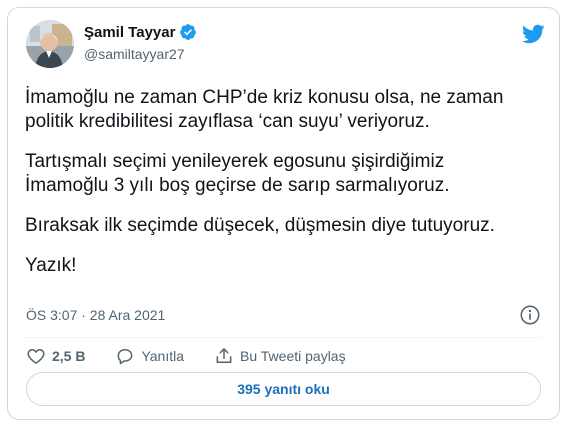  I want to click on share-upload-icon, so click(224, 355).